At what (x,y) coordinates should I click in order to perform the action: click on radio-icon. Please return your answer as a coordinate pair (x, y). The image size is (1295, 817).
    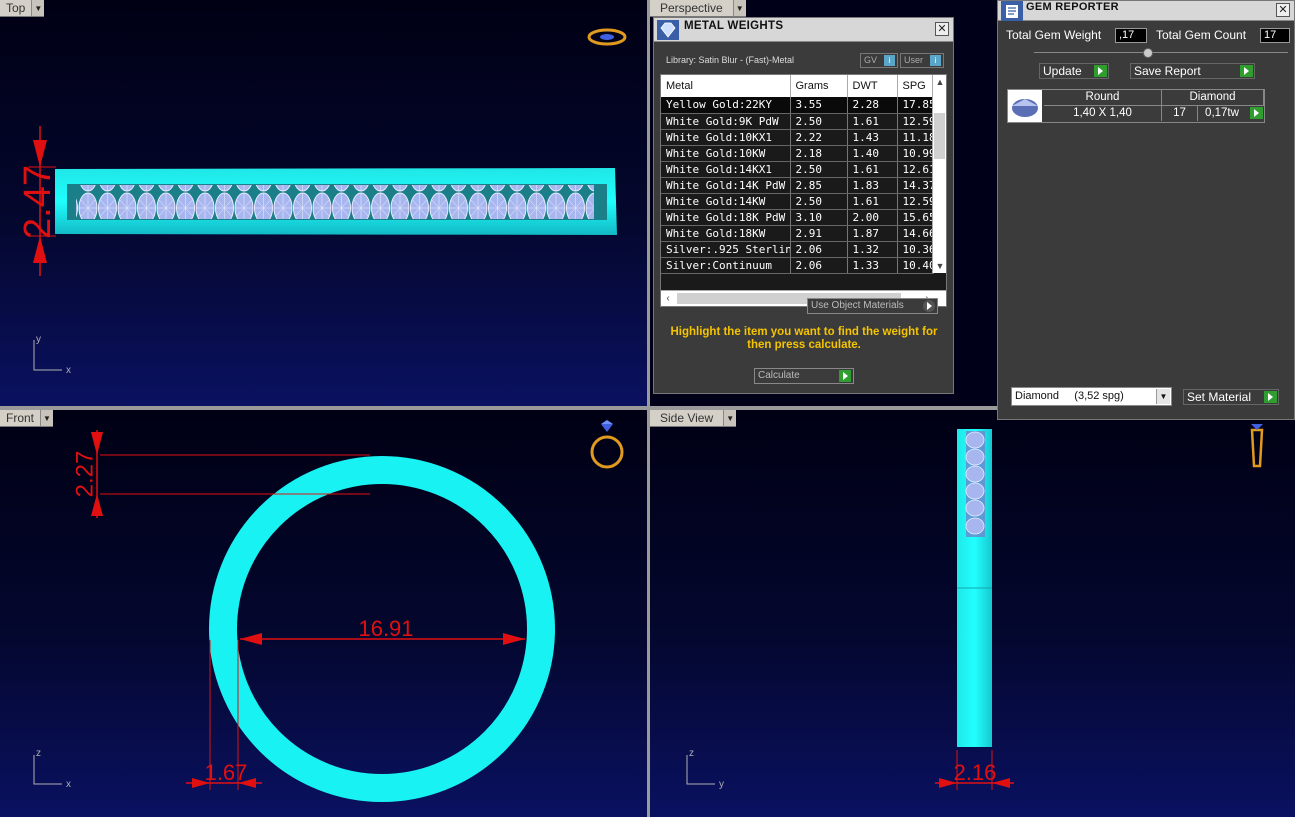
    Looking at the image, I should click on (929, 306).